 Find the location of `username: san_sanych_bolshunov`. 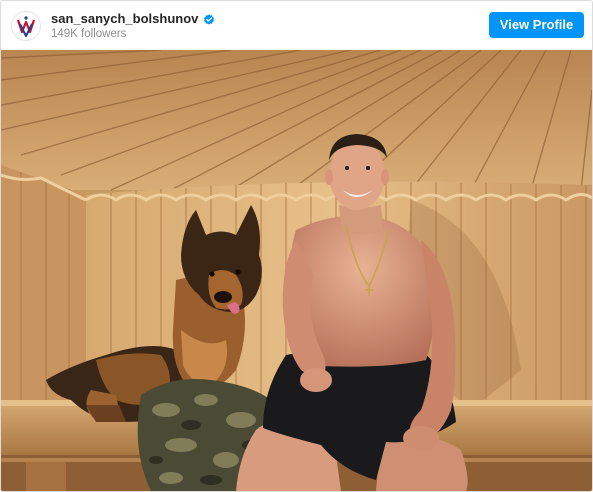

username: san_sanych_bolshunov is located at coordinates (124, 19).